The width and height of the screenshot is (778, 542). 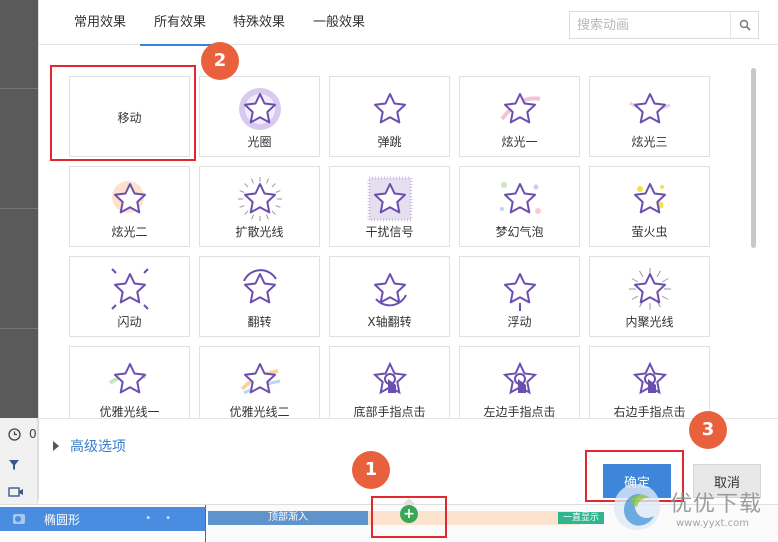 What do you see at coordinates (130, 379) in the screenshot?
I see `star-elegant-1-icon` at bounding box center [130, 379].